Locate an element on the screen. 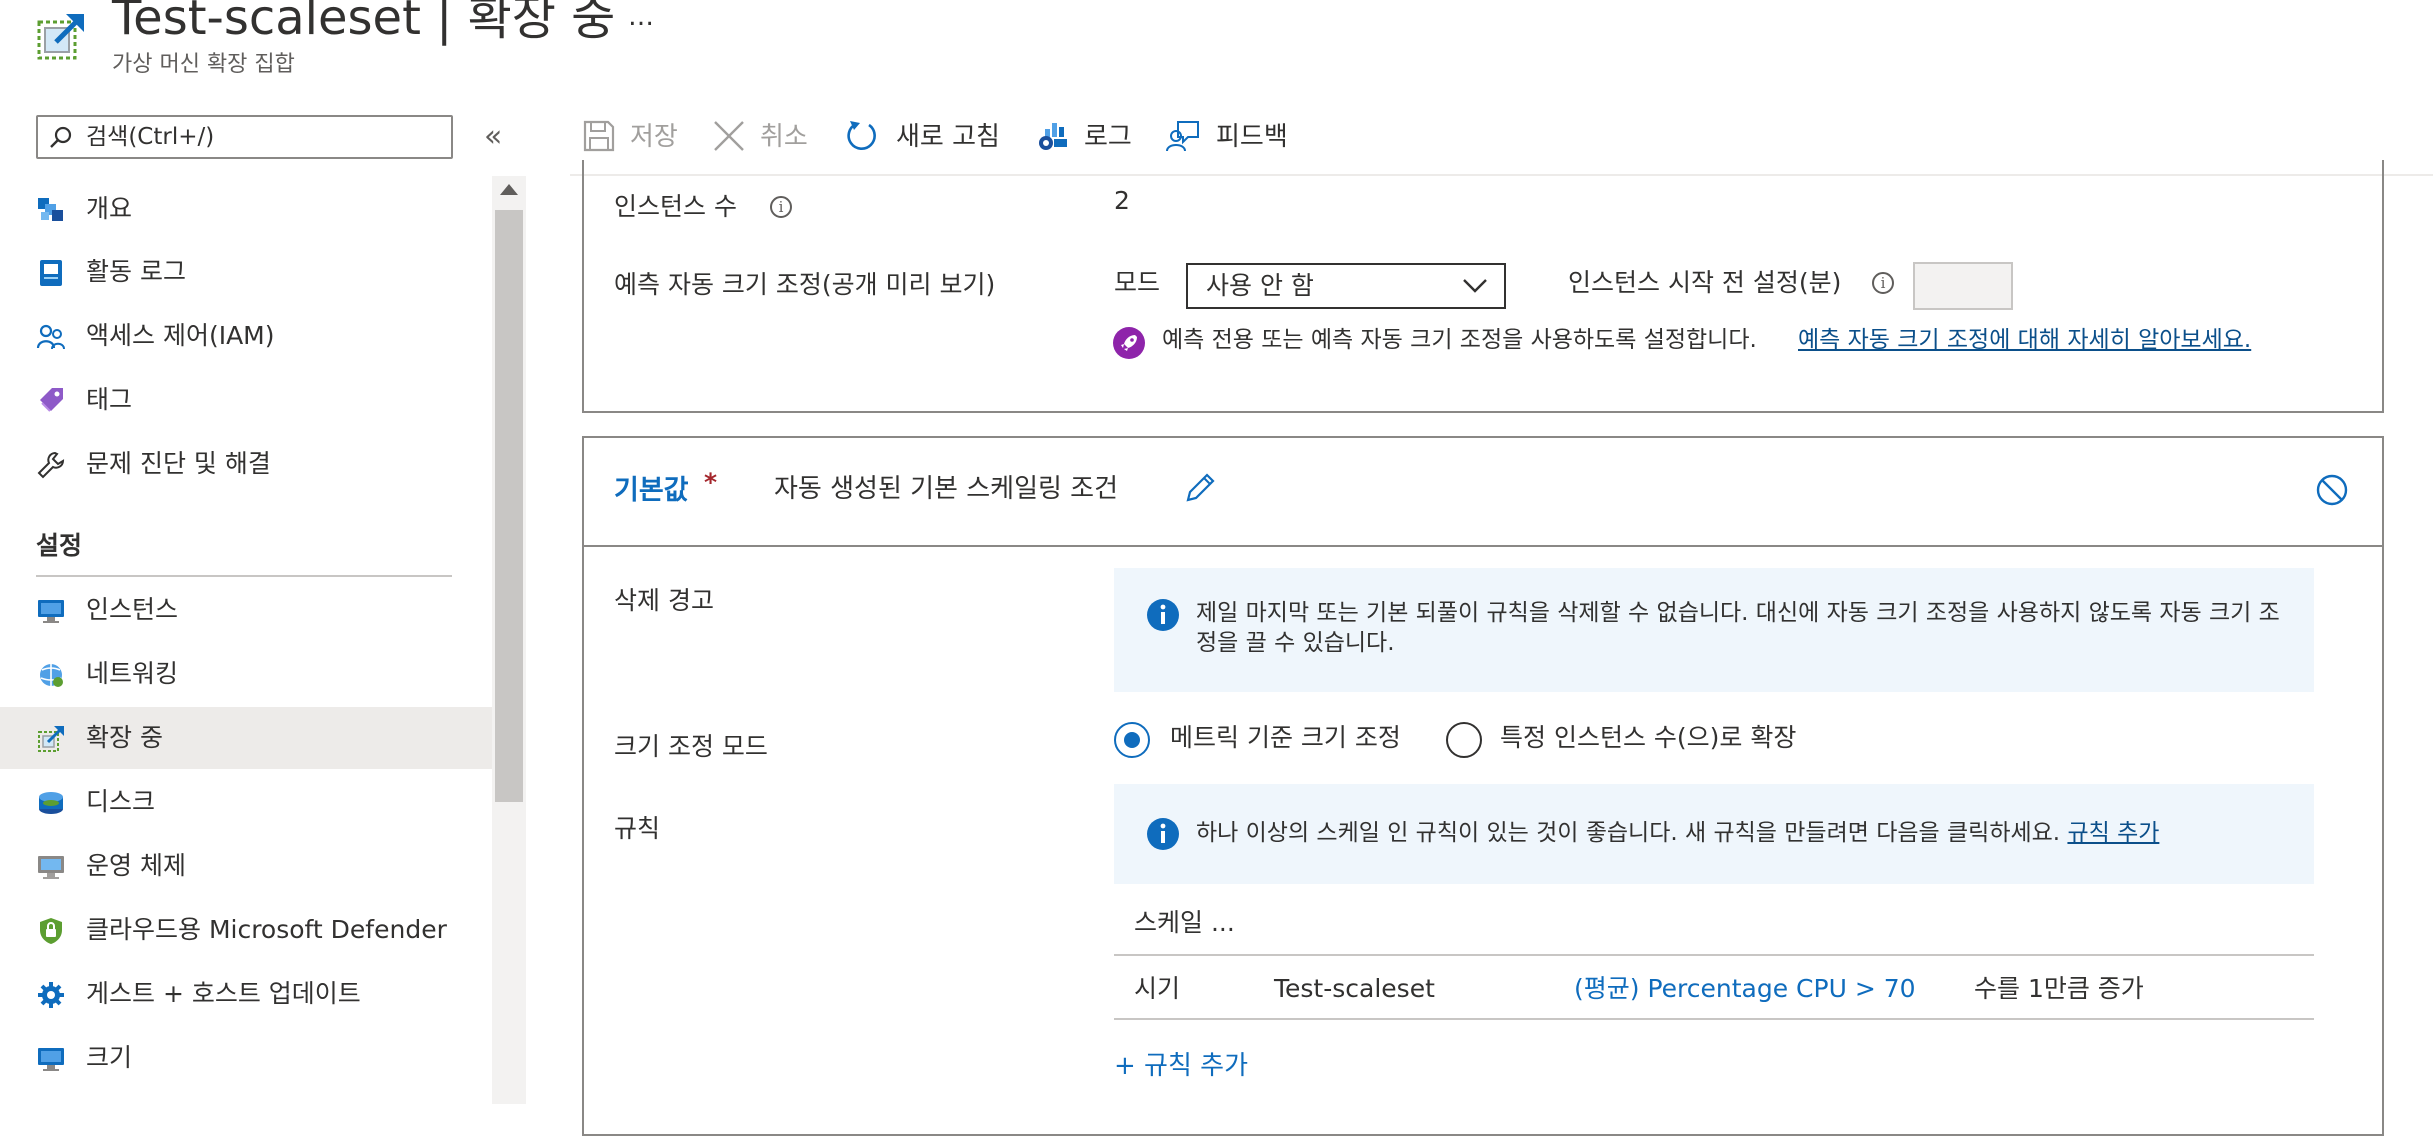  section-divider is located at coordinates (244, 576).